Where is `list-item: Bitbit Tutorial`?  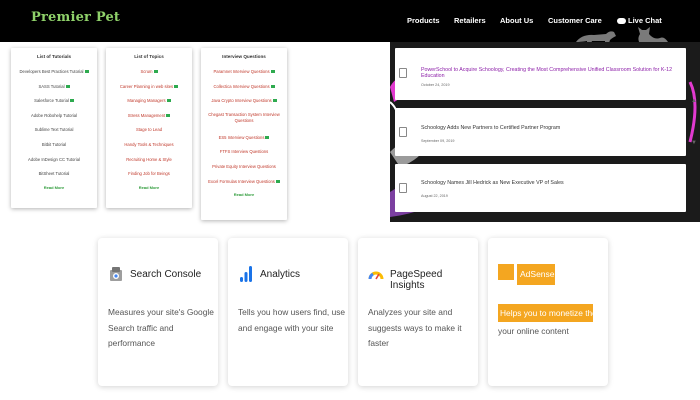
list-item: Bitbit Tutorial is located at coordinates (54, 148).